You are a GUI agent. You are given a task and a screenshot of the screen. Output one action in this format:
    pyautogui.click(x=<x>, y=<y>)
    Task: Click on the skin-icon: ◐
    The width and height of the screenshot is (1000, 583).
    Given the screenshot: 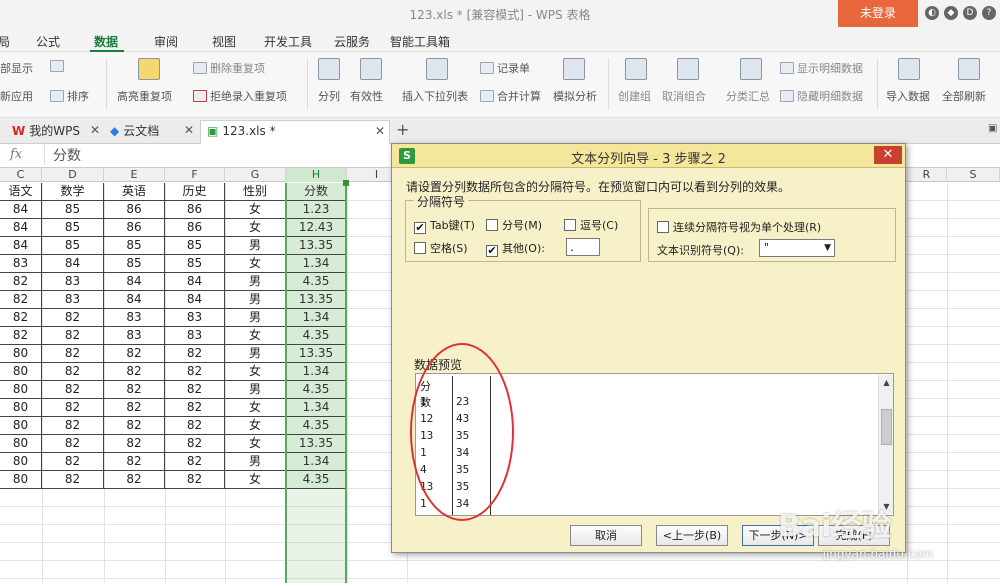 What is the action you would take?
    pyautogui.click(x=932, y=13)
    